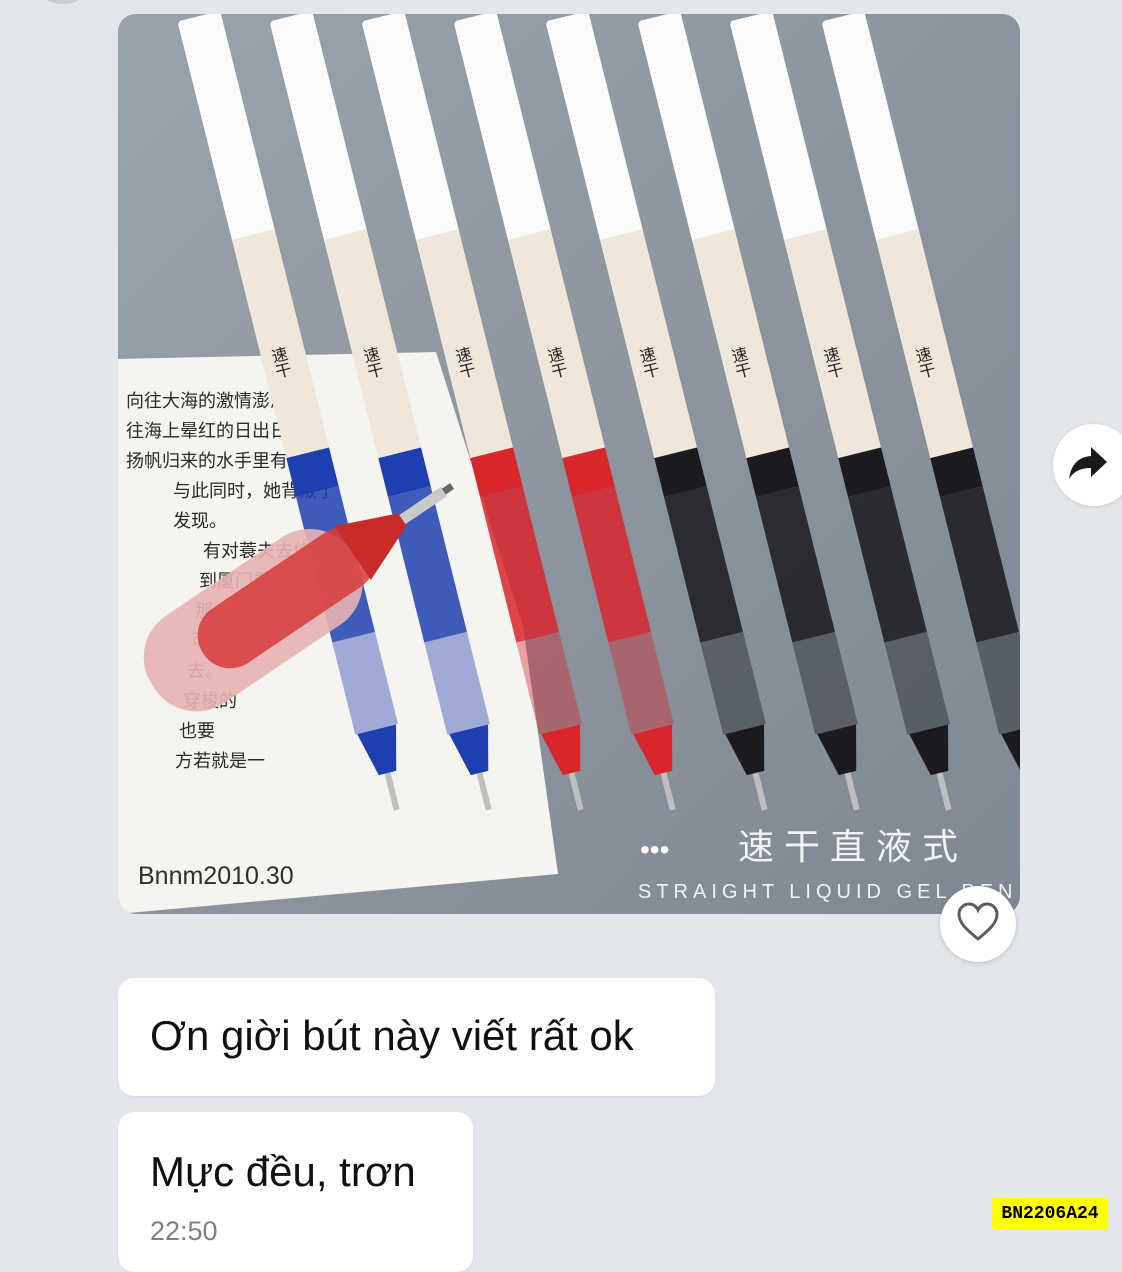  Describe the element at coordinates (197, 731) in the screenshot. I see `handwriting-line: 也要` at that location.